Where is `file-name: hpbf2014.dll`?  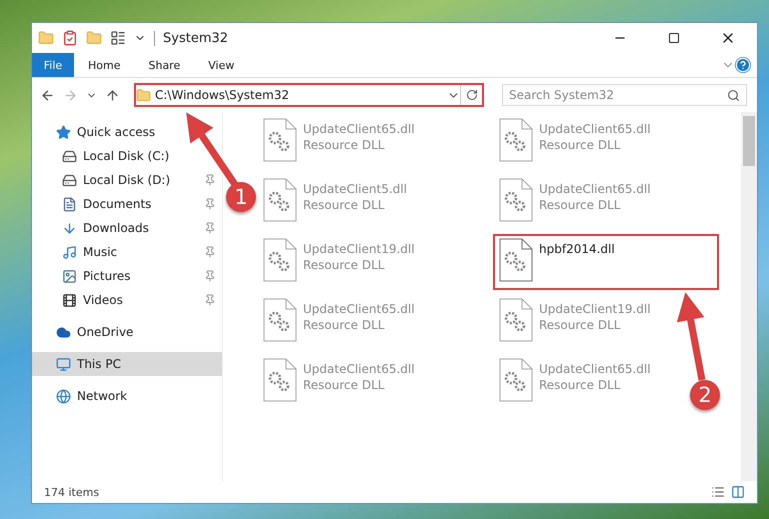
file-name: hpbf2014.dll is located at coordinates (577, 249).